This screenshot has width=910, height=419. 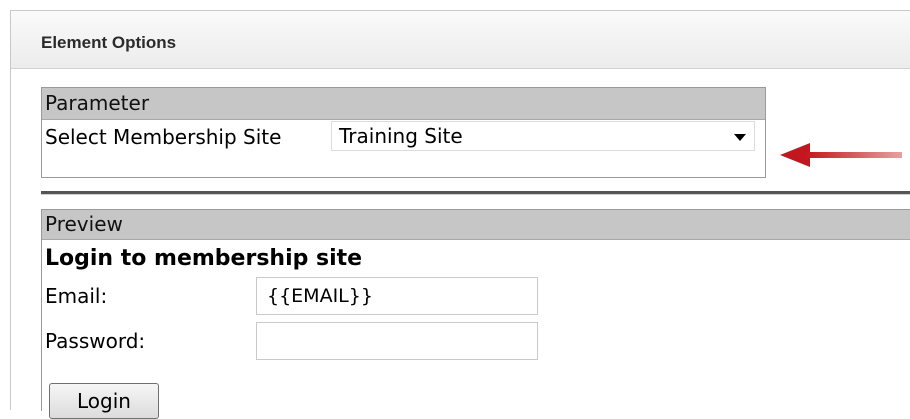 I want to click on membership-site-selected-value: Training Site, so click(x=401, y=136).